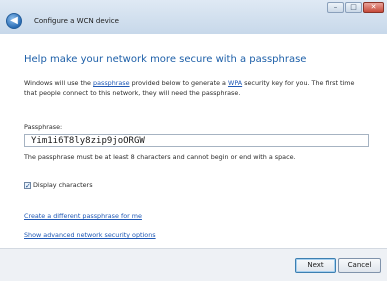  What do you see at coordinates (14, 21) in the screenshot?
I see `back-arrow-icon: ◀` at bounding box center [14, 21].